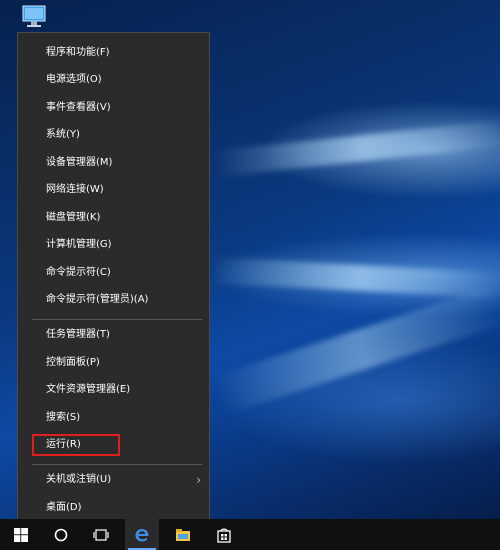 The height and width of the screenshot is (550, 500). I want to click on menu-item-label: 关机或注销(U), so click(79, 479).